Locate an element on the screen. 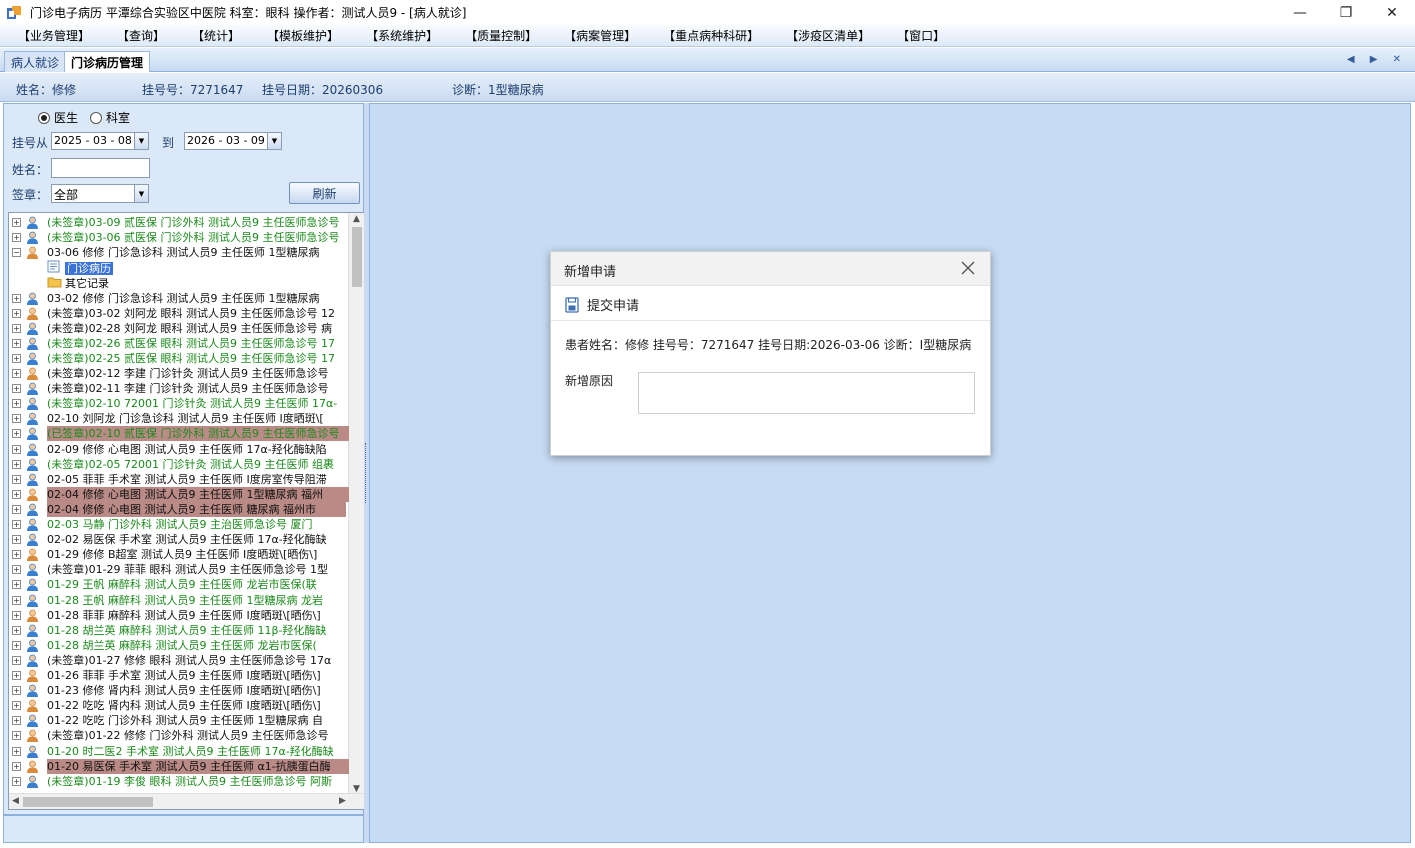 Image resolution: width=1415 pixels, height=848 pixels. tab-patient-visit: 病人就诊 is located at coordinates (35, 61).